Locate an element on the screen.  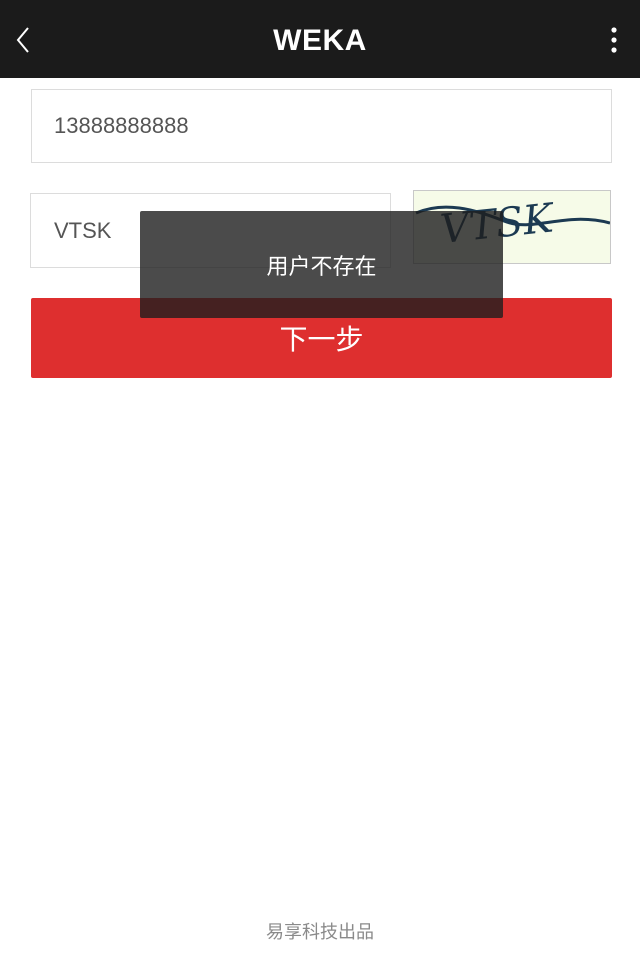
toast-message: 用户不存在 is located at coordinates (321, 264).